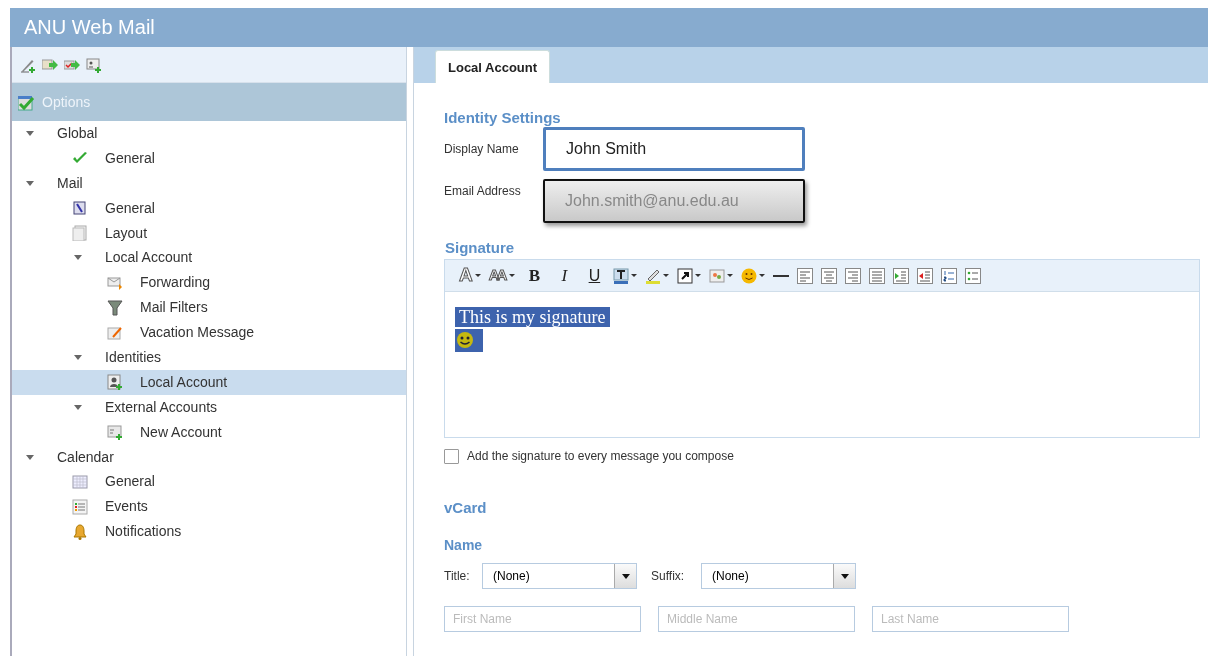  I want to click on highlighter-icon, so click(653, 275).